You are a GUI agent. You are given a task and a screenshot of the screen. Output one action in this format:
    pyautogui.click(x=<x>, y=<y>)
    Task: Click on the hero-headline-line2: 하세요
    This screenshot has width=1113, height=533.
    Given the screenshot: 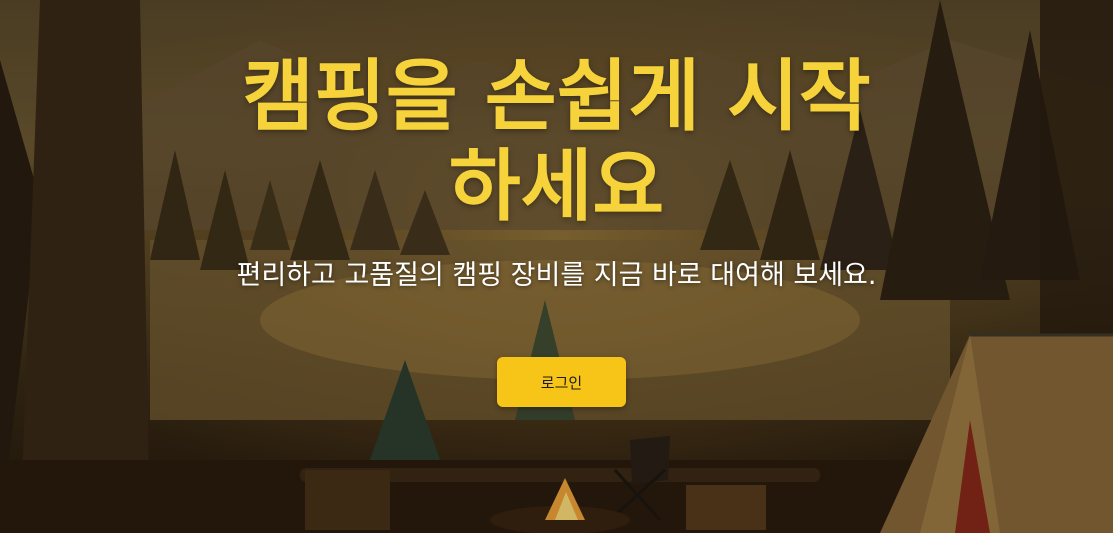 What is the action you would take?
    pyautogui.click(x=556, y=187)
    